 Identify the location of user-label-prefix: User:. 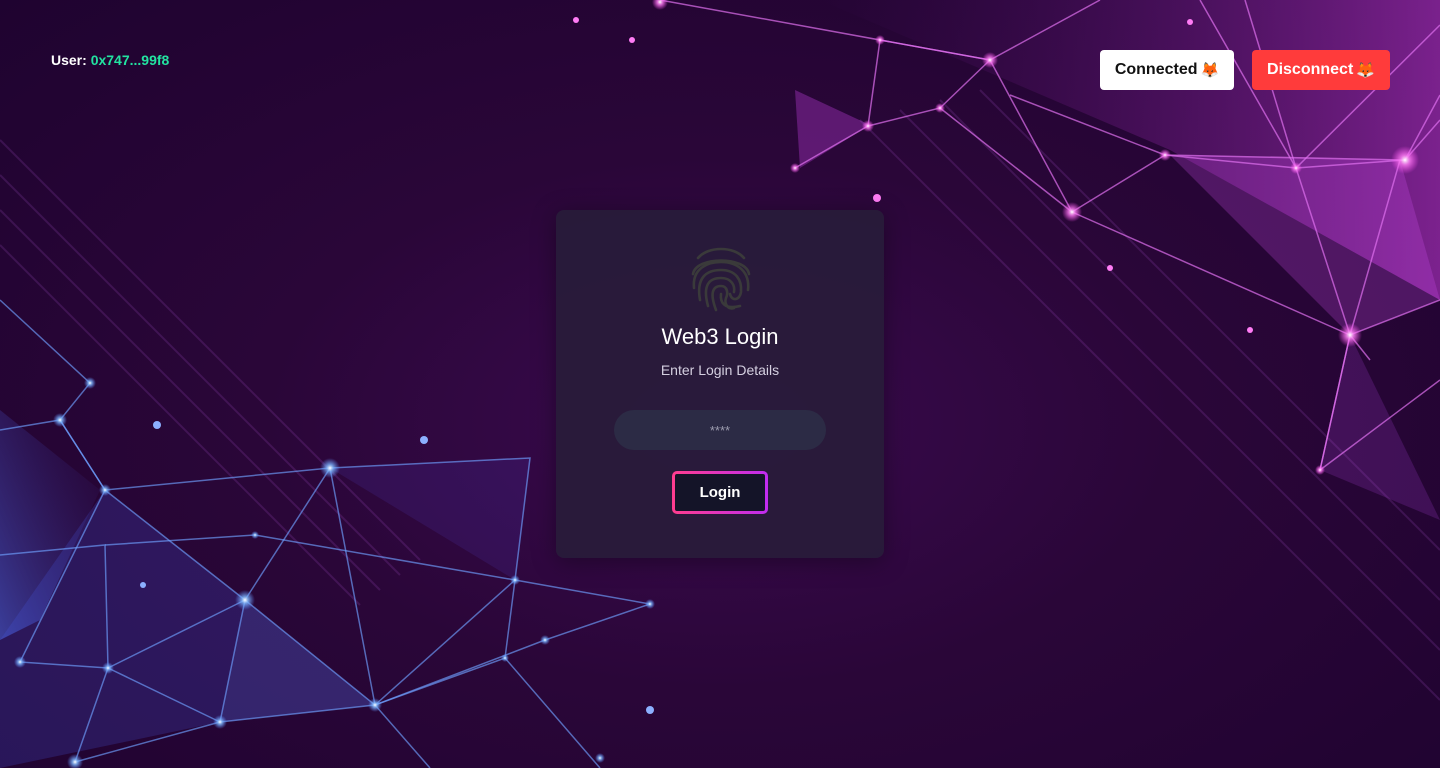
(69, 60).